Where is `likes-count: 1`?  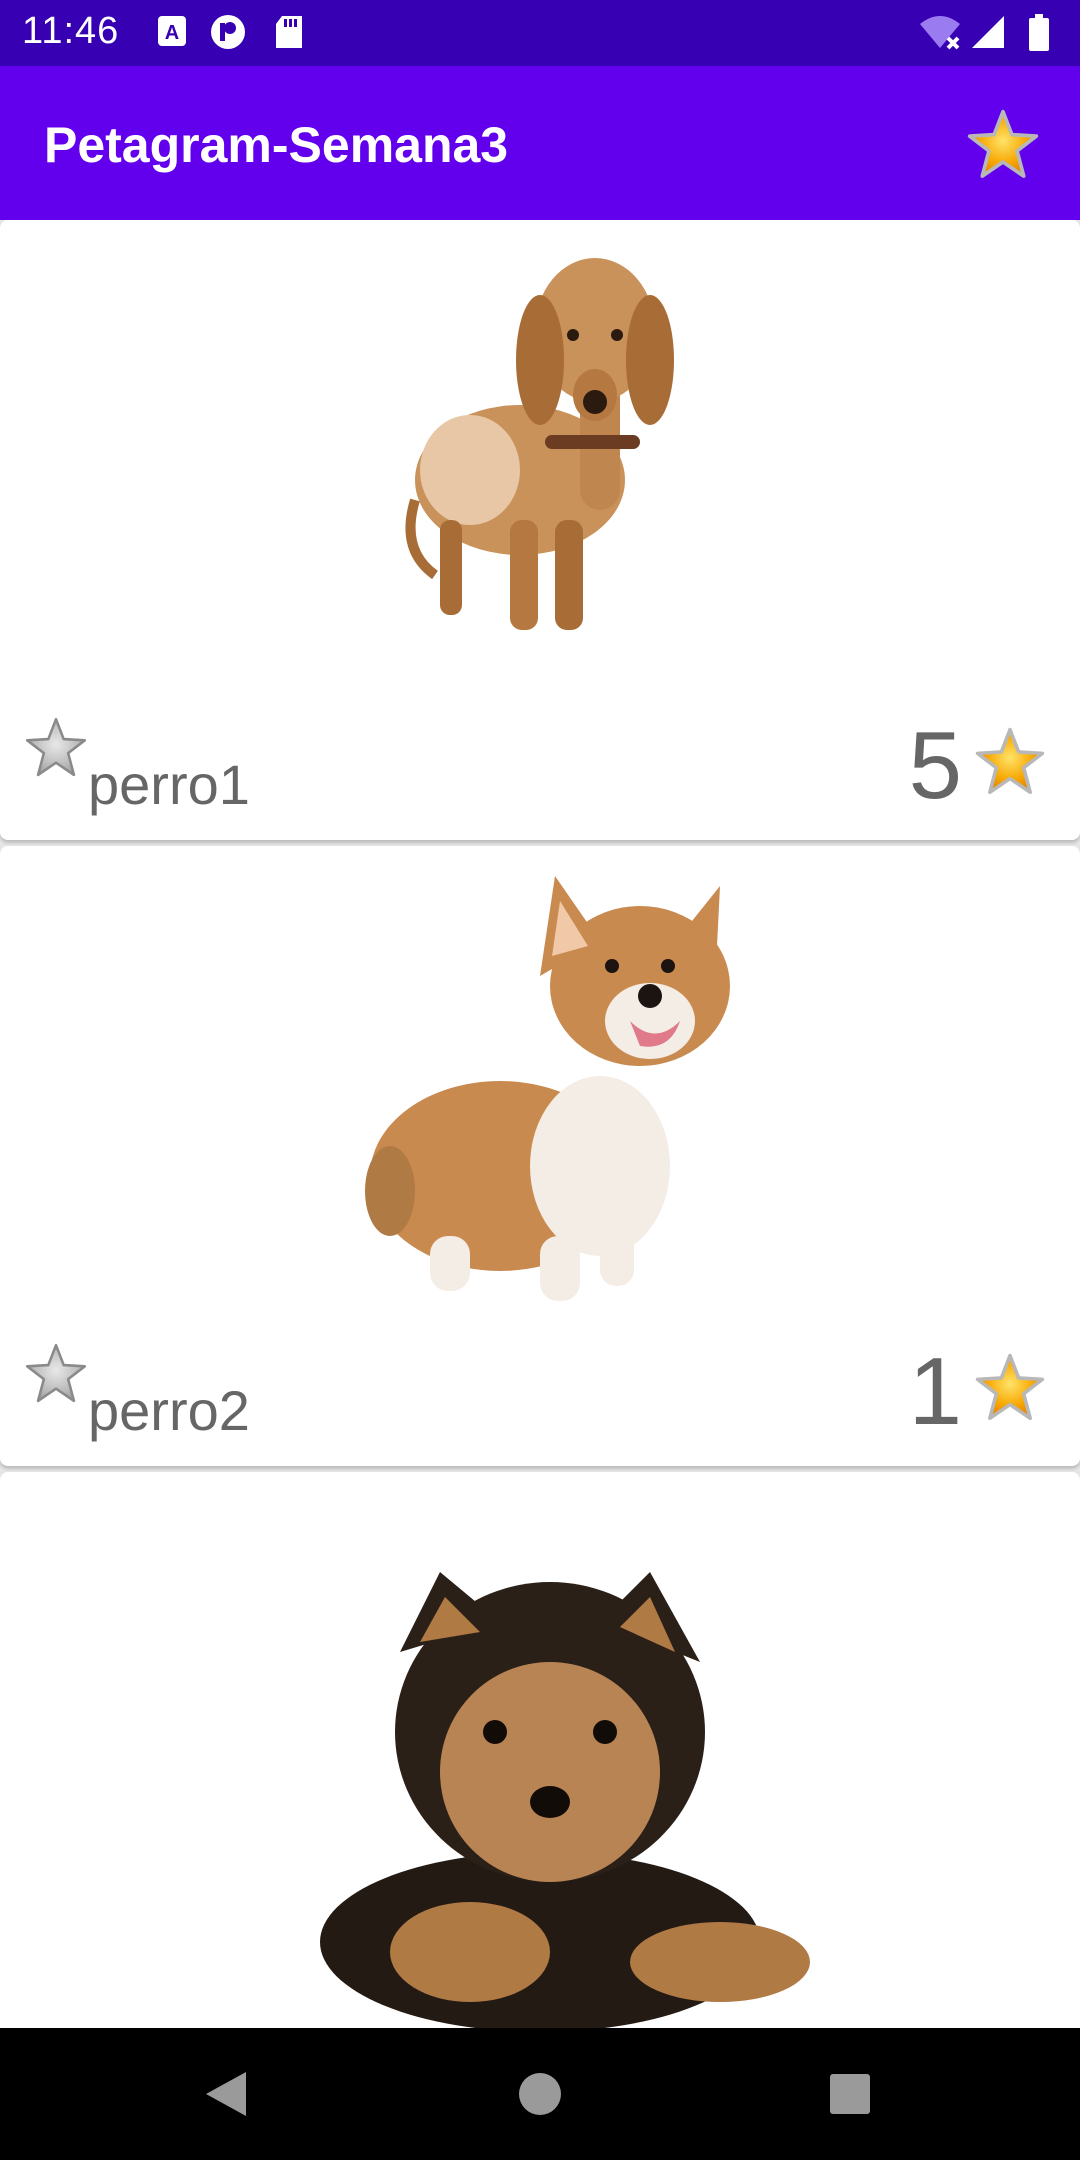 likes-count: 1 is located at coordinates (935, 1391).